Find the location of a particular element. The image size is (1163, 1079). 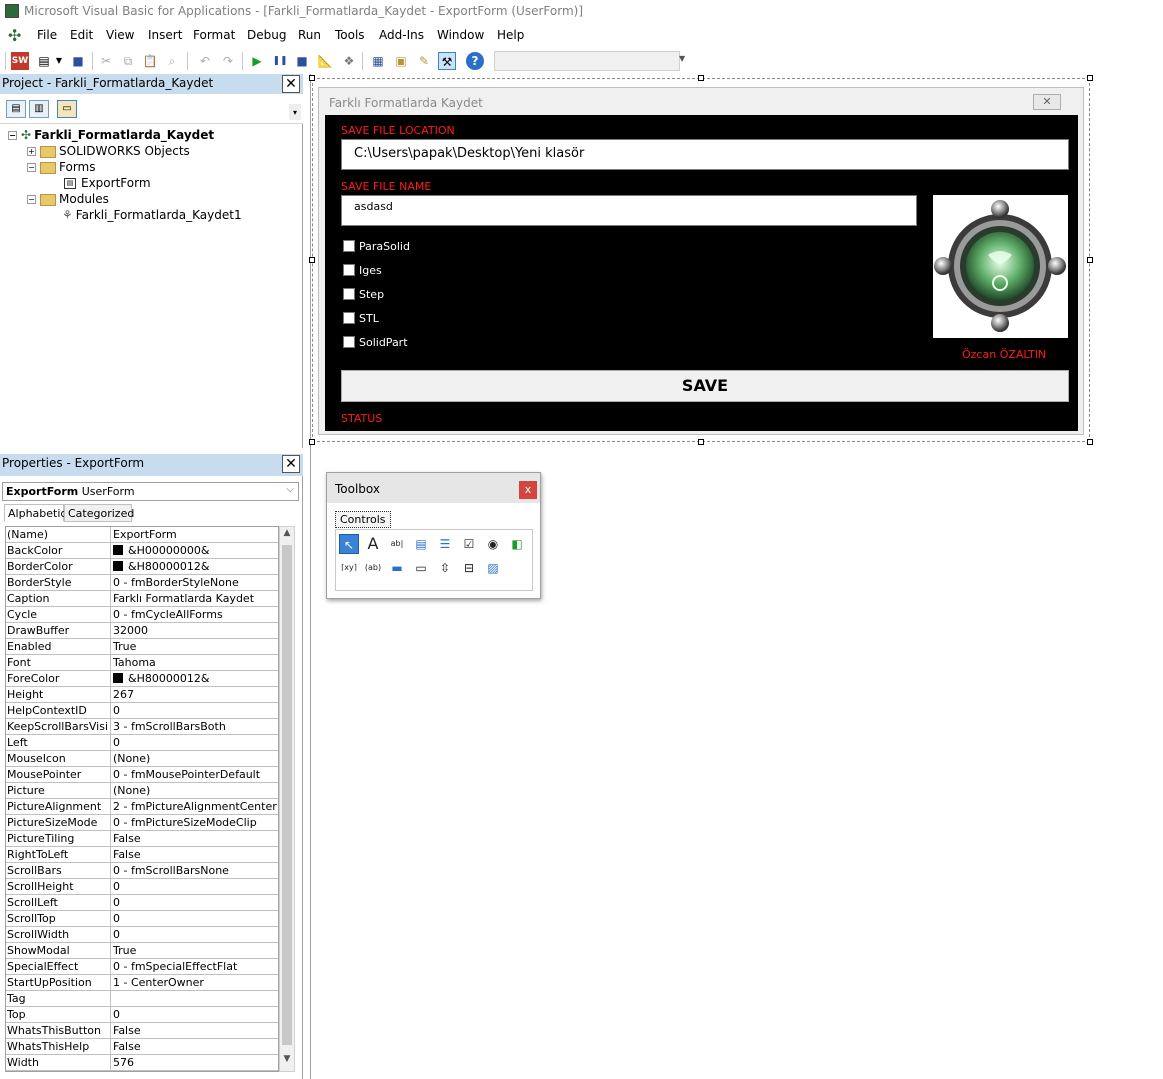

property-row: Width 576 is located at coordinates (142, 1063).